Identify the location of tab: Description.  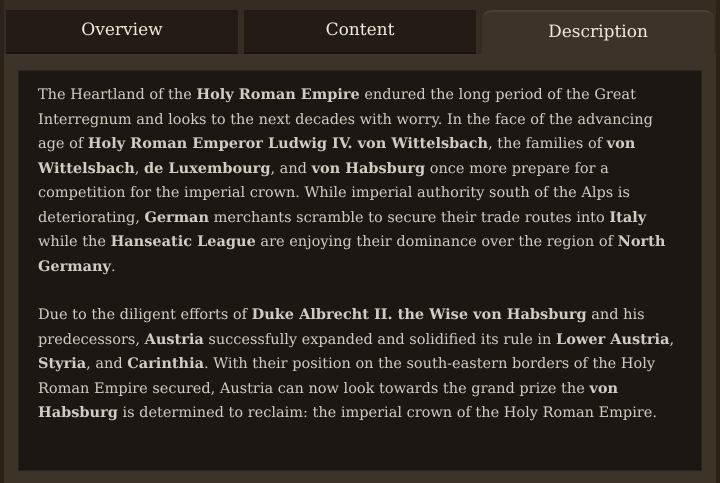
(598, 32).